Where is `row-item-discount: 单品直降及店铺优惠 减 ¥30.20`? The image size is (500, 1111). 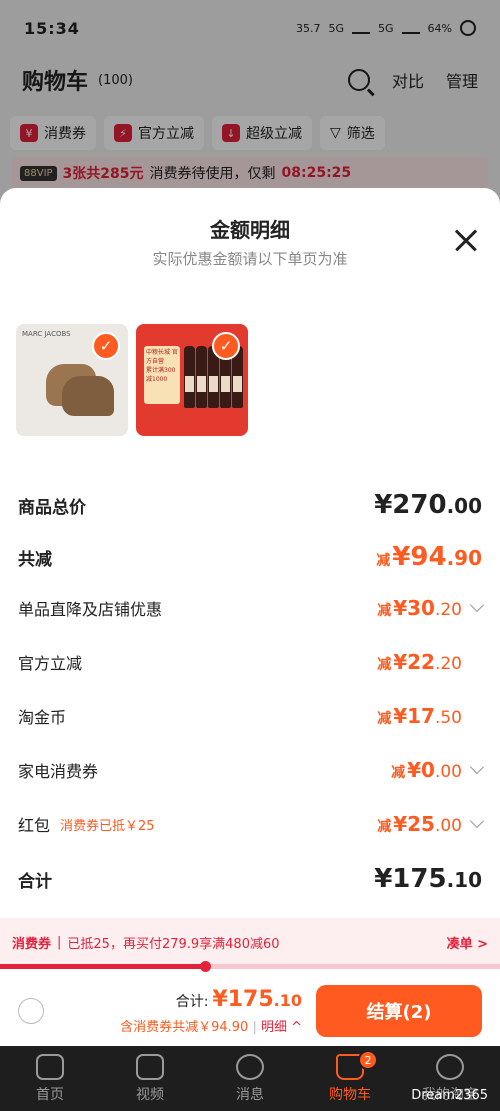
row-item-discount: 单品直降及店铺优惠 减 ¥30.20 is located at coordinates (250, 608).